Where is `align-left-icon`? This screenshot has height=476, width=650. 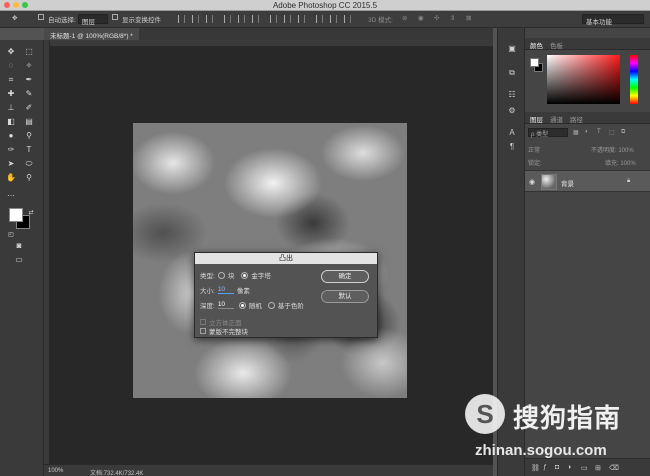
align-left-icon is located at coordinates (227, 19).